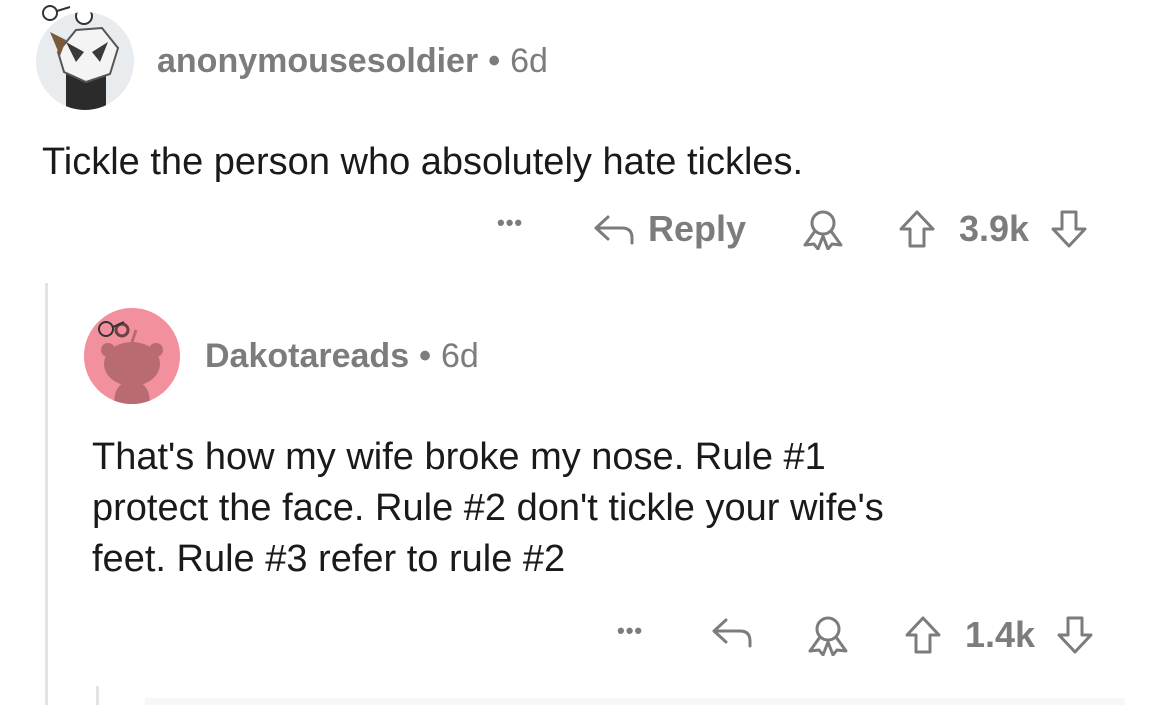  What do you see at coordinates (697, 228) in the screenshot?
I see `reply-label: Reply` at bounding box center [697, 228].